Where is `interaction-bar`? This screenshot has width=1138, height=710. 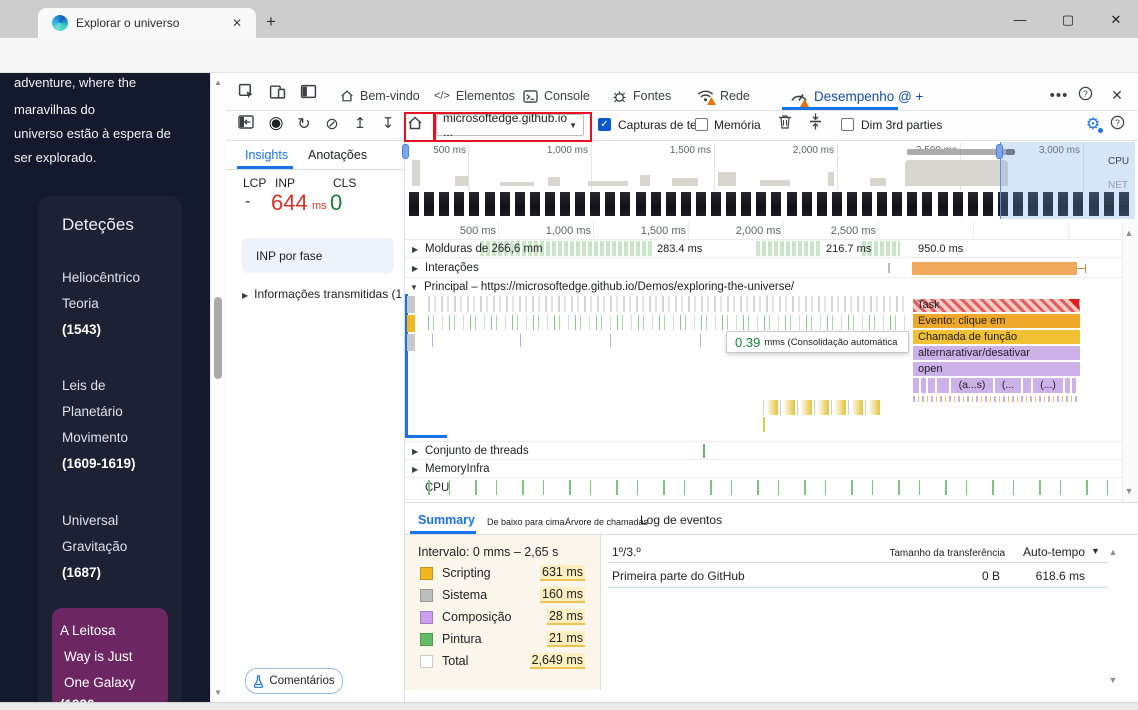
interaction-bar is located at coordinates (994, 268).